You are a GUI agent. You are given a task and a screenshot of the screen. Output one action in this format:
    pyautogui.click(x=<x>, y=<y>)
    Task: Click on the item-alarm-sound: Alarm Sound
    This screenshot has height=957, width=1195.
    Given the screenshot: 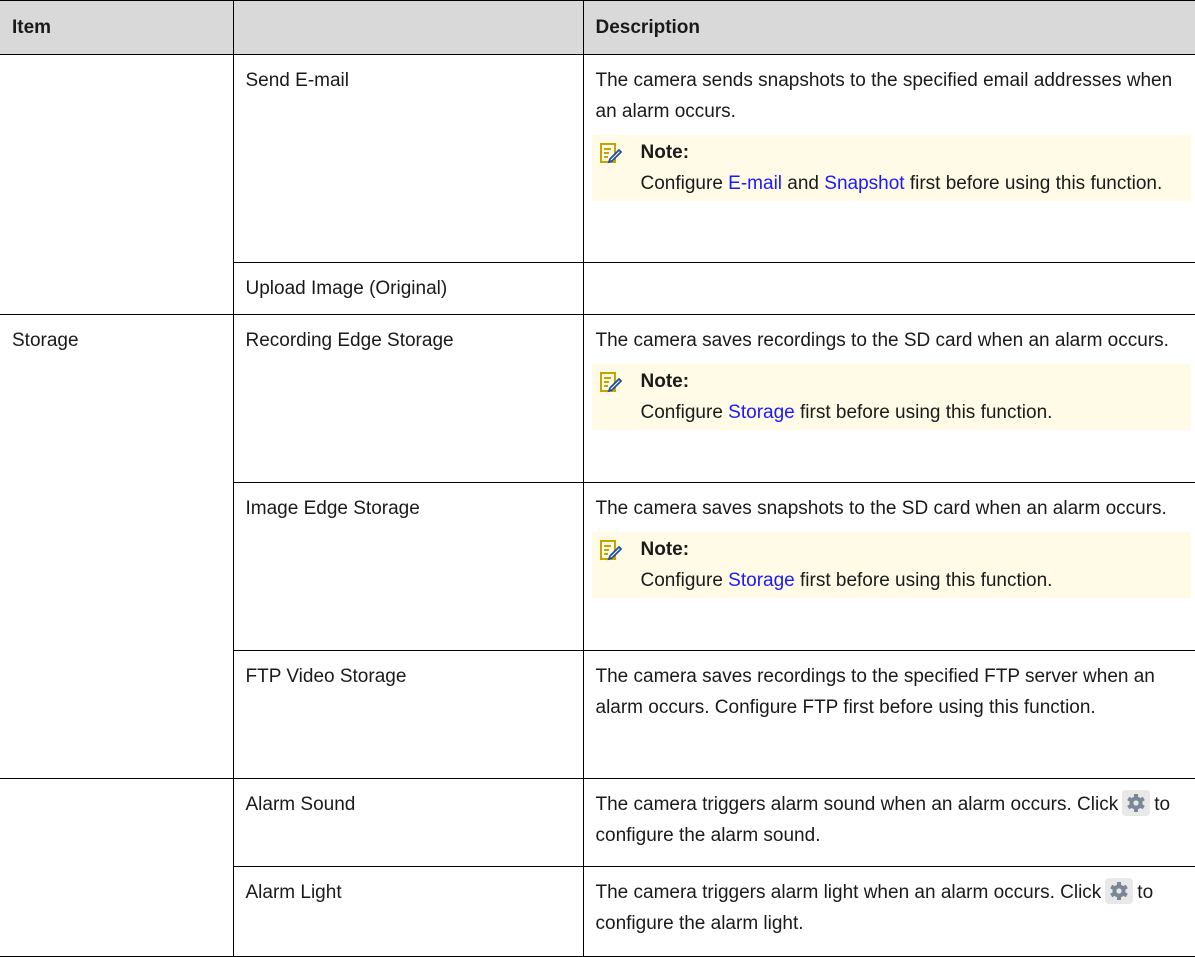 What is the action you would take?
    pyautogui.click(x=408, y=822)
    